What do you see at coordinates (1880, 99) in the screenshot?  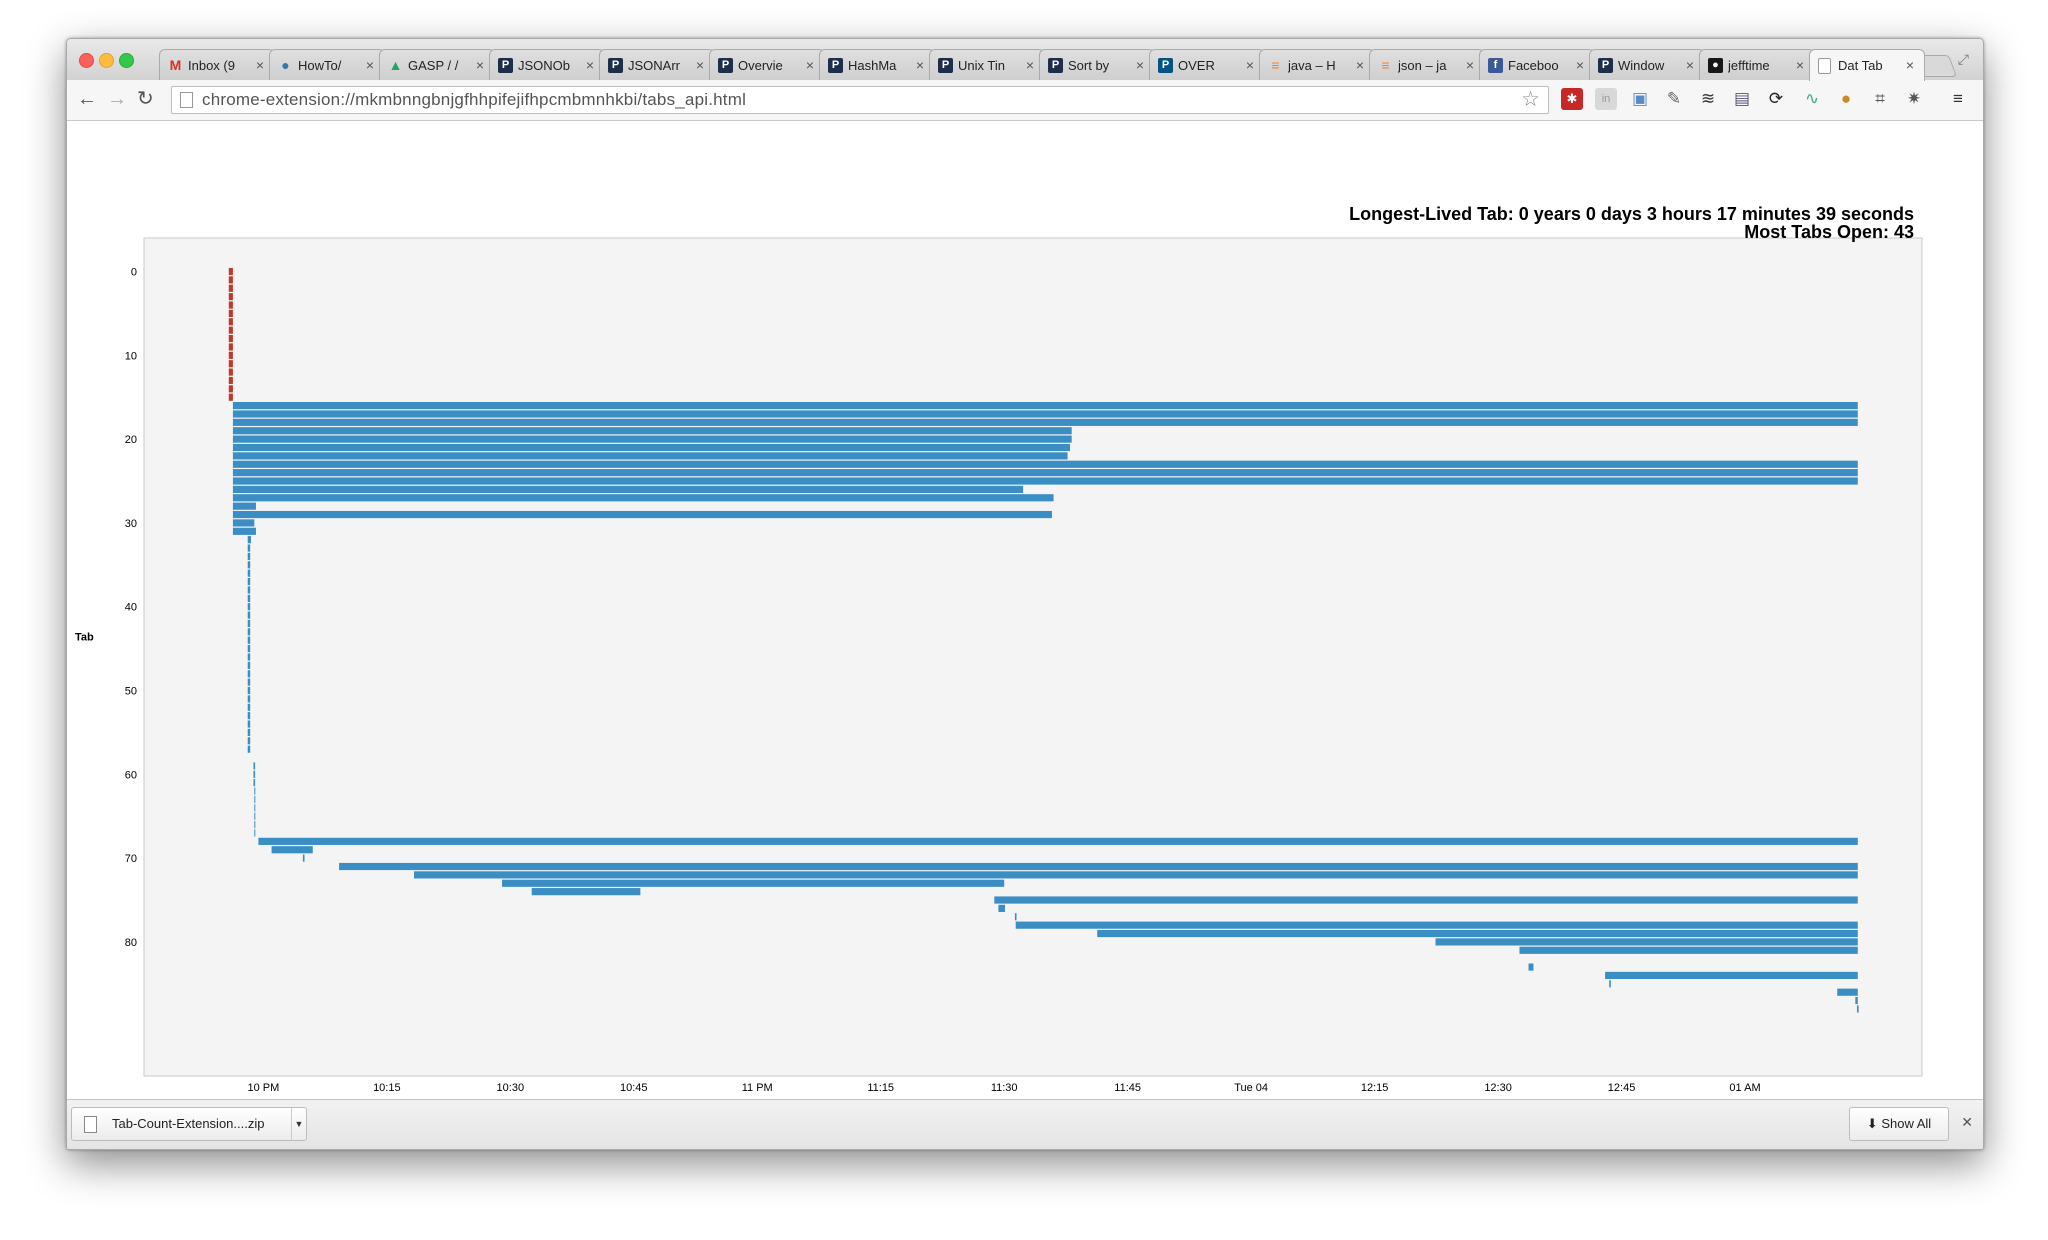 I see `cast-icon: ⌗` at bounding box center [1880, 99].